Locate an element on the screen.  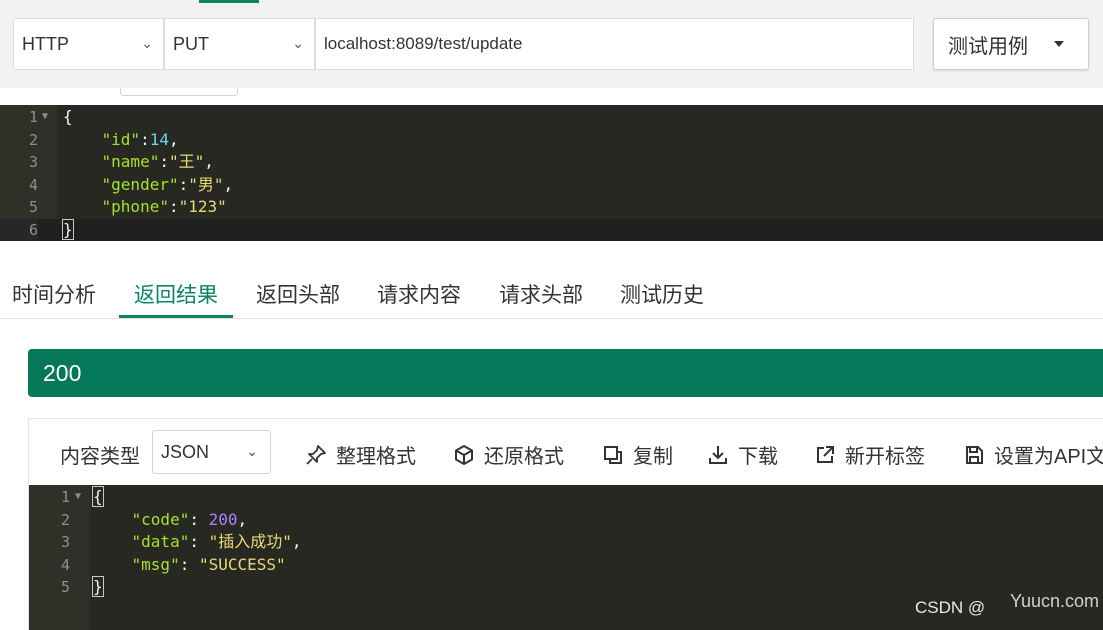
tab-response-headers: 返回头部 is located at coordinates (298, 300).